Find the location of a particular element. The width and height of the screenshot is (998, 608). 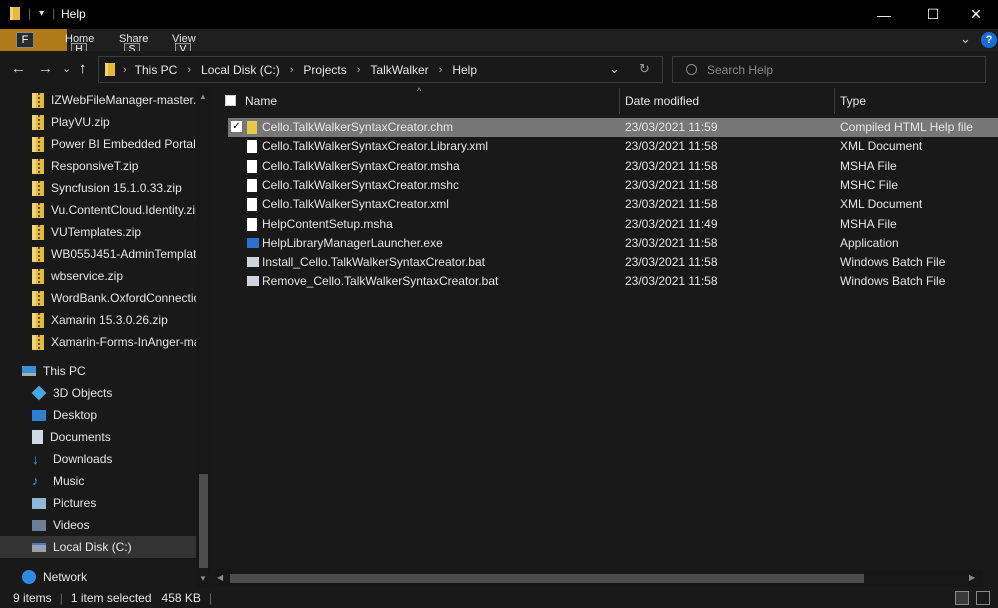

sidebar-item: wbservice.zip is located at coordinates (98, 276).